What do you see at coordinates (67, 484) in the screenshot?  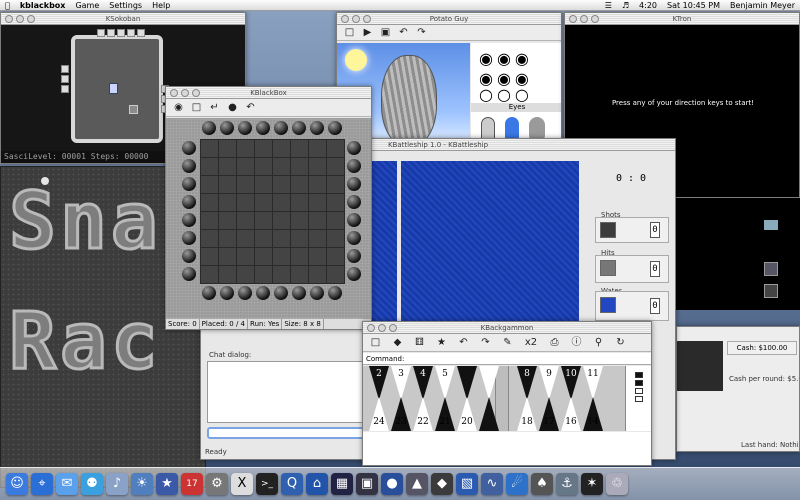 I see `mail-icon: ✉` at bounding box center [67, 484].